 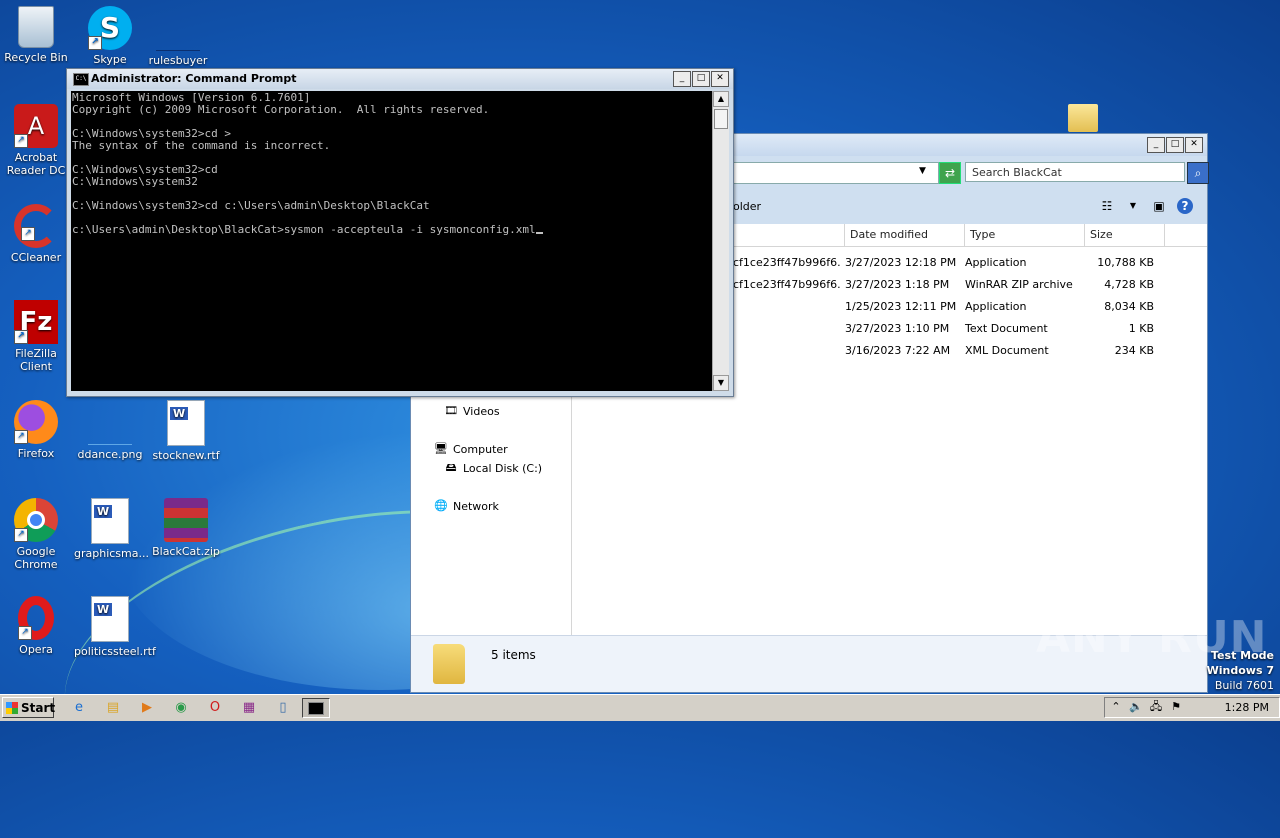 I want to click on drive-icon: 🖴, so click(x=451, y=467).